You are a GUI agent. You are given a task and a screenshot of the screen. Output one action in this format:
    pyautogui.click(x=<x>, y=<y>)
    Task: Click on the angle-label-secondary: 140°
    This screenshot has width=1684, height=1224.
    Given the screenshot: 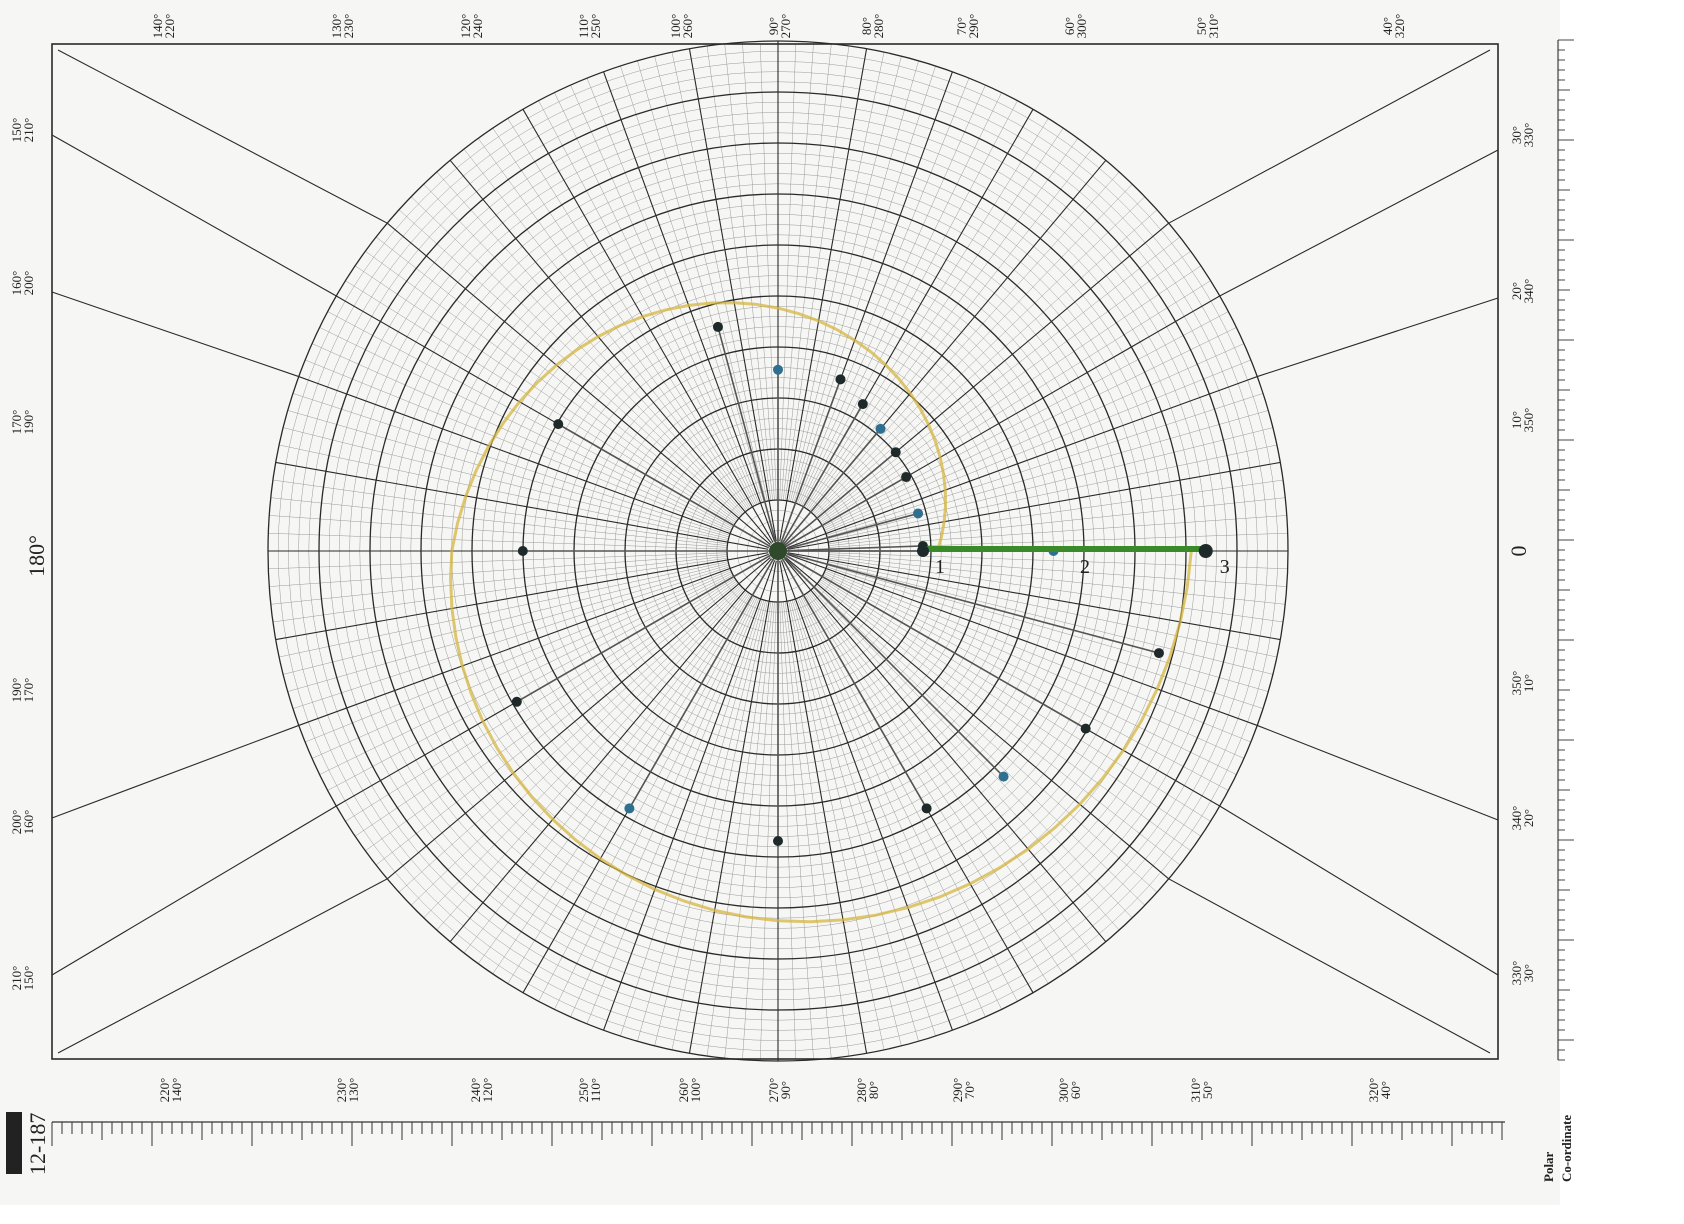 What is the action you would take?
    pyautogui.click(x=176, y=1090)
    